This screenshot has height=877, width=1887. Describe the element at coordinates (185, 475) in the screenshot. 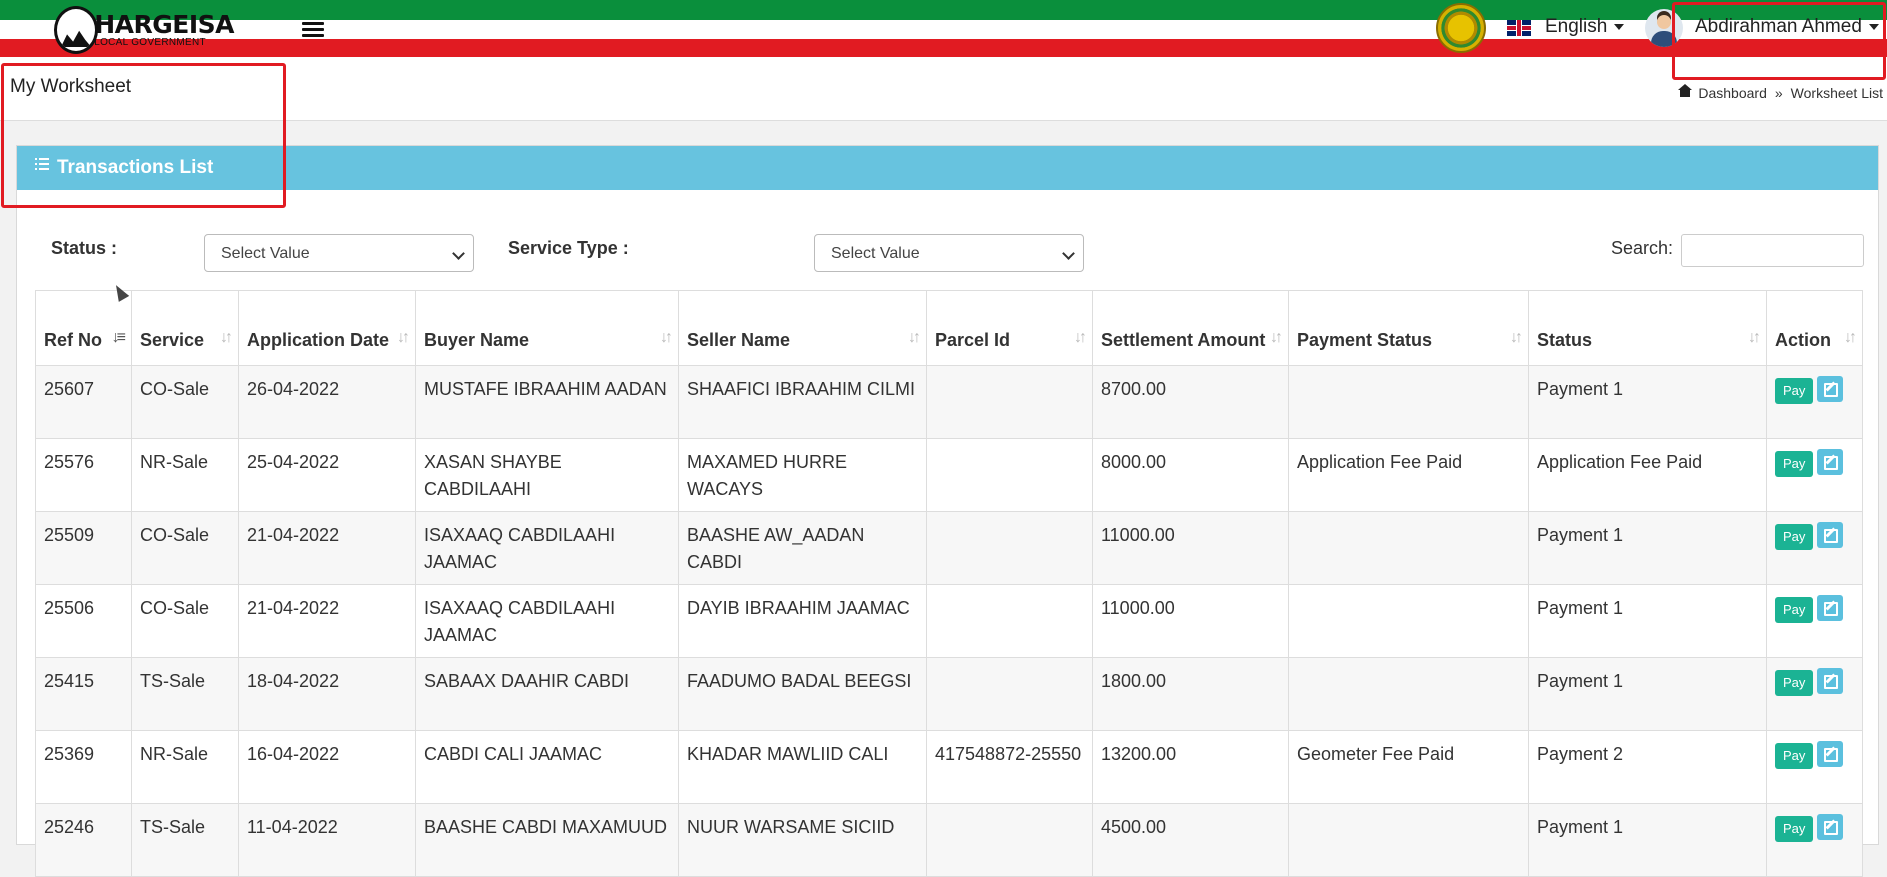

I see `cell-service: NR-Sale` at that location.